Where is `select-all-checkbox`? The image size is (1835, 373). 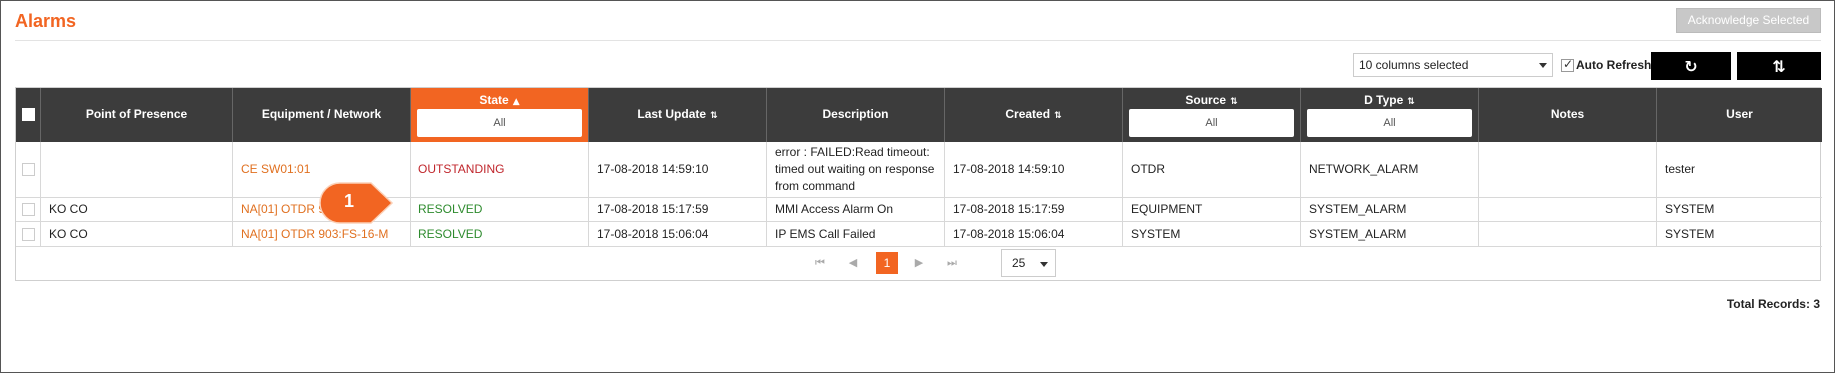 select-all-checkbox is located at coordinates (28, 114).